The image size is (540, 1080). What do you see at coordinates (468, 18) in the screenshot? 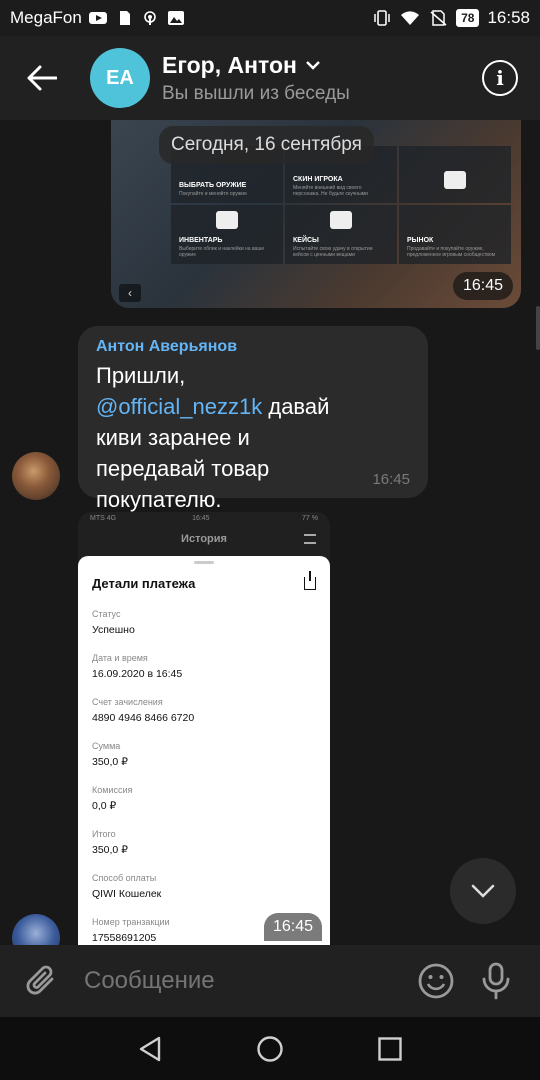
I see `battery-indicator: 78` at bounding box center [468, 18].